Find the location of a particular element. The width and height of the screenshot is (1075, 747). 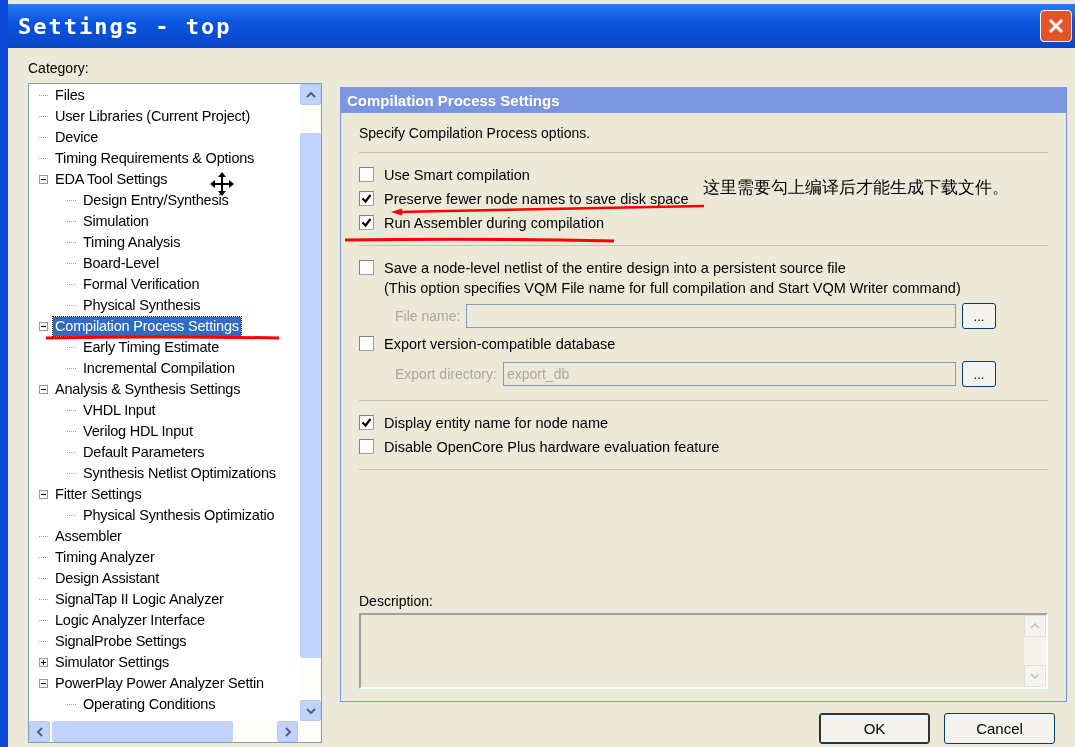

tree-item: Files is located at coordinates (70, 95).